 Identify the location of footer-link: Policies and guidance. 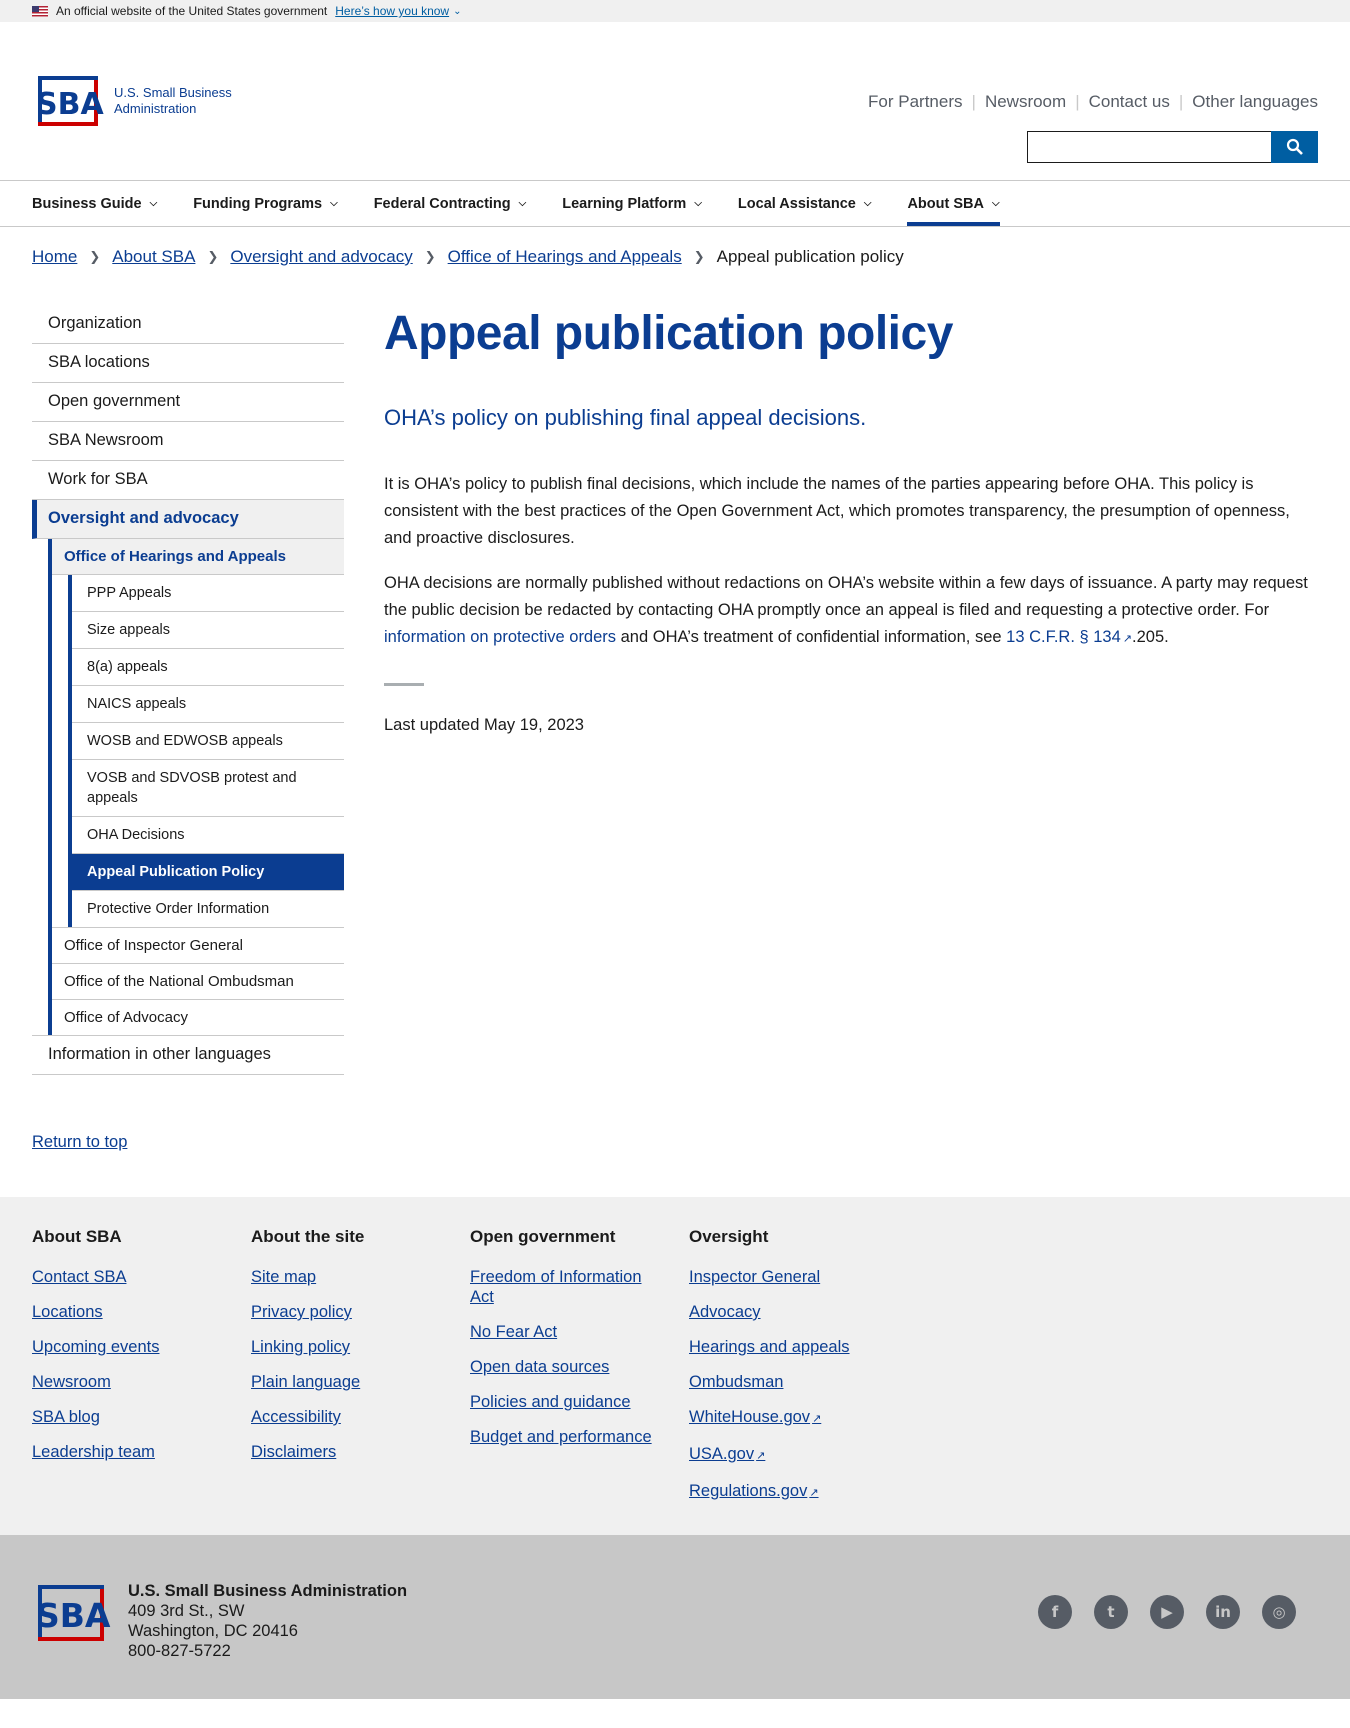
(567, 1402).